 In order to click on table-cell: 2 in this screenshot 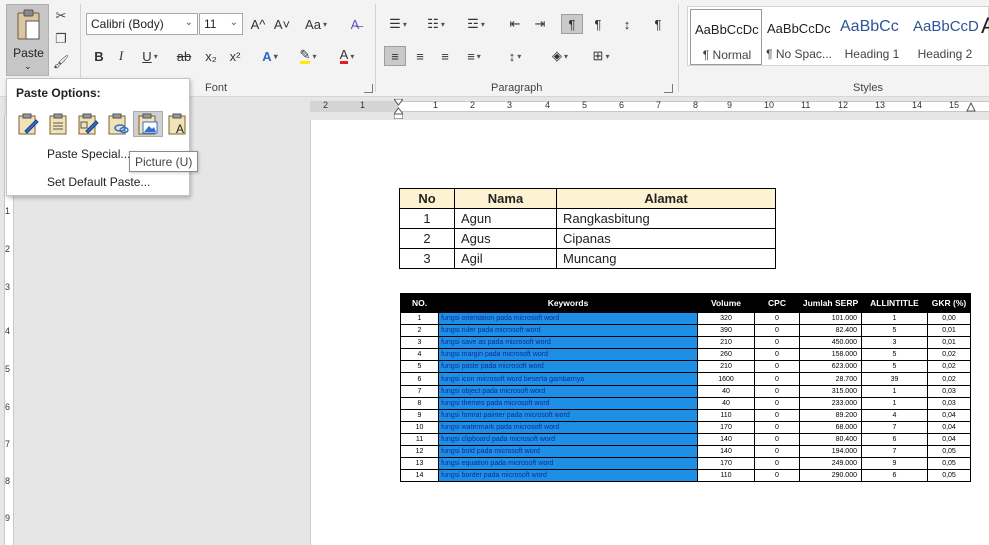, I will do `click(427, 238)`.